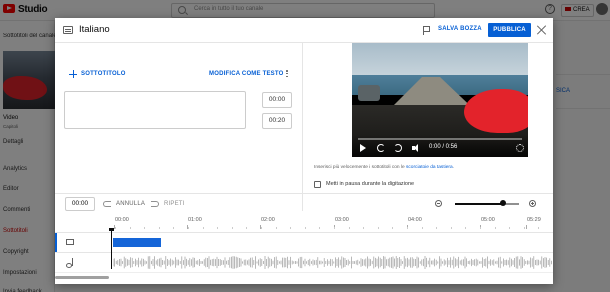  I want to click on more-options-icon, so click(287, 74).